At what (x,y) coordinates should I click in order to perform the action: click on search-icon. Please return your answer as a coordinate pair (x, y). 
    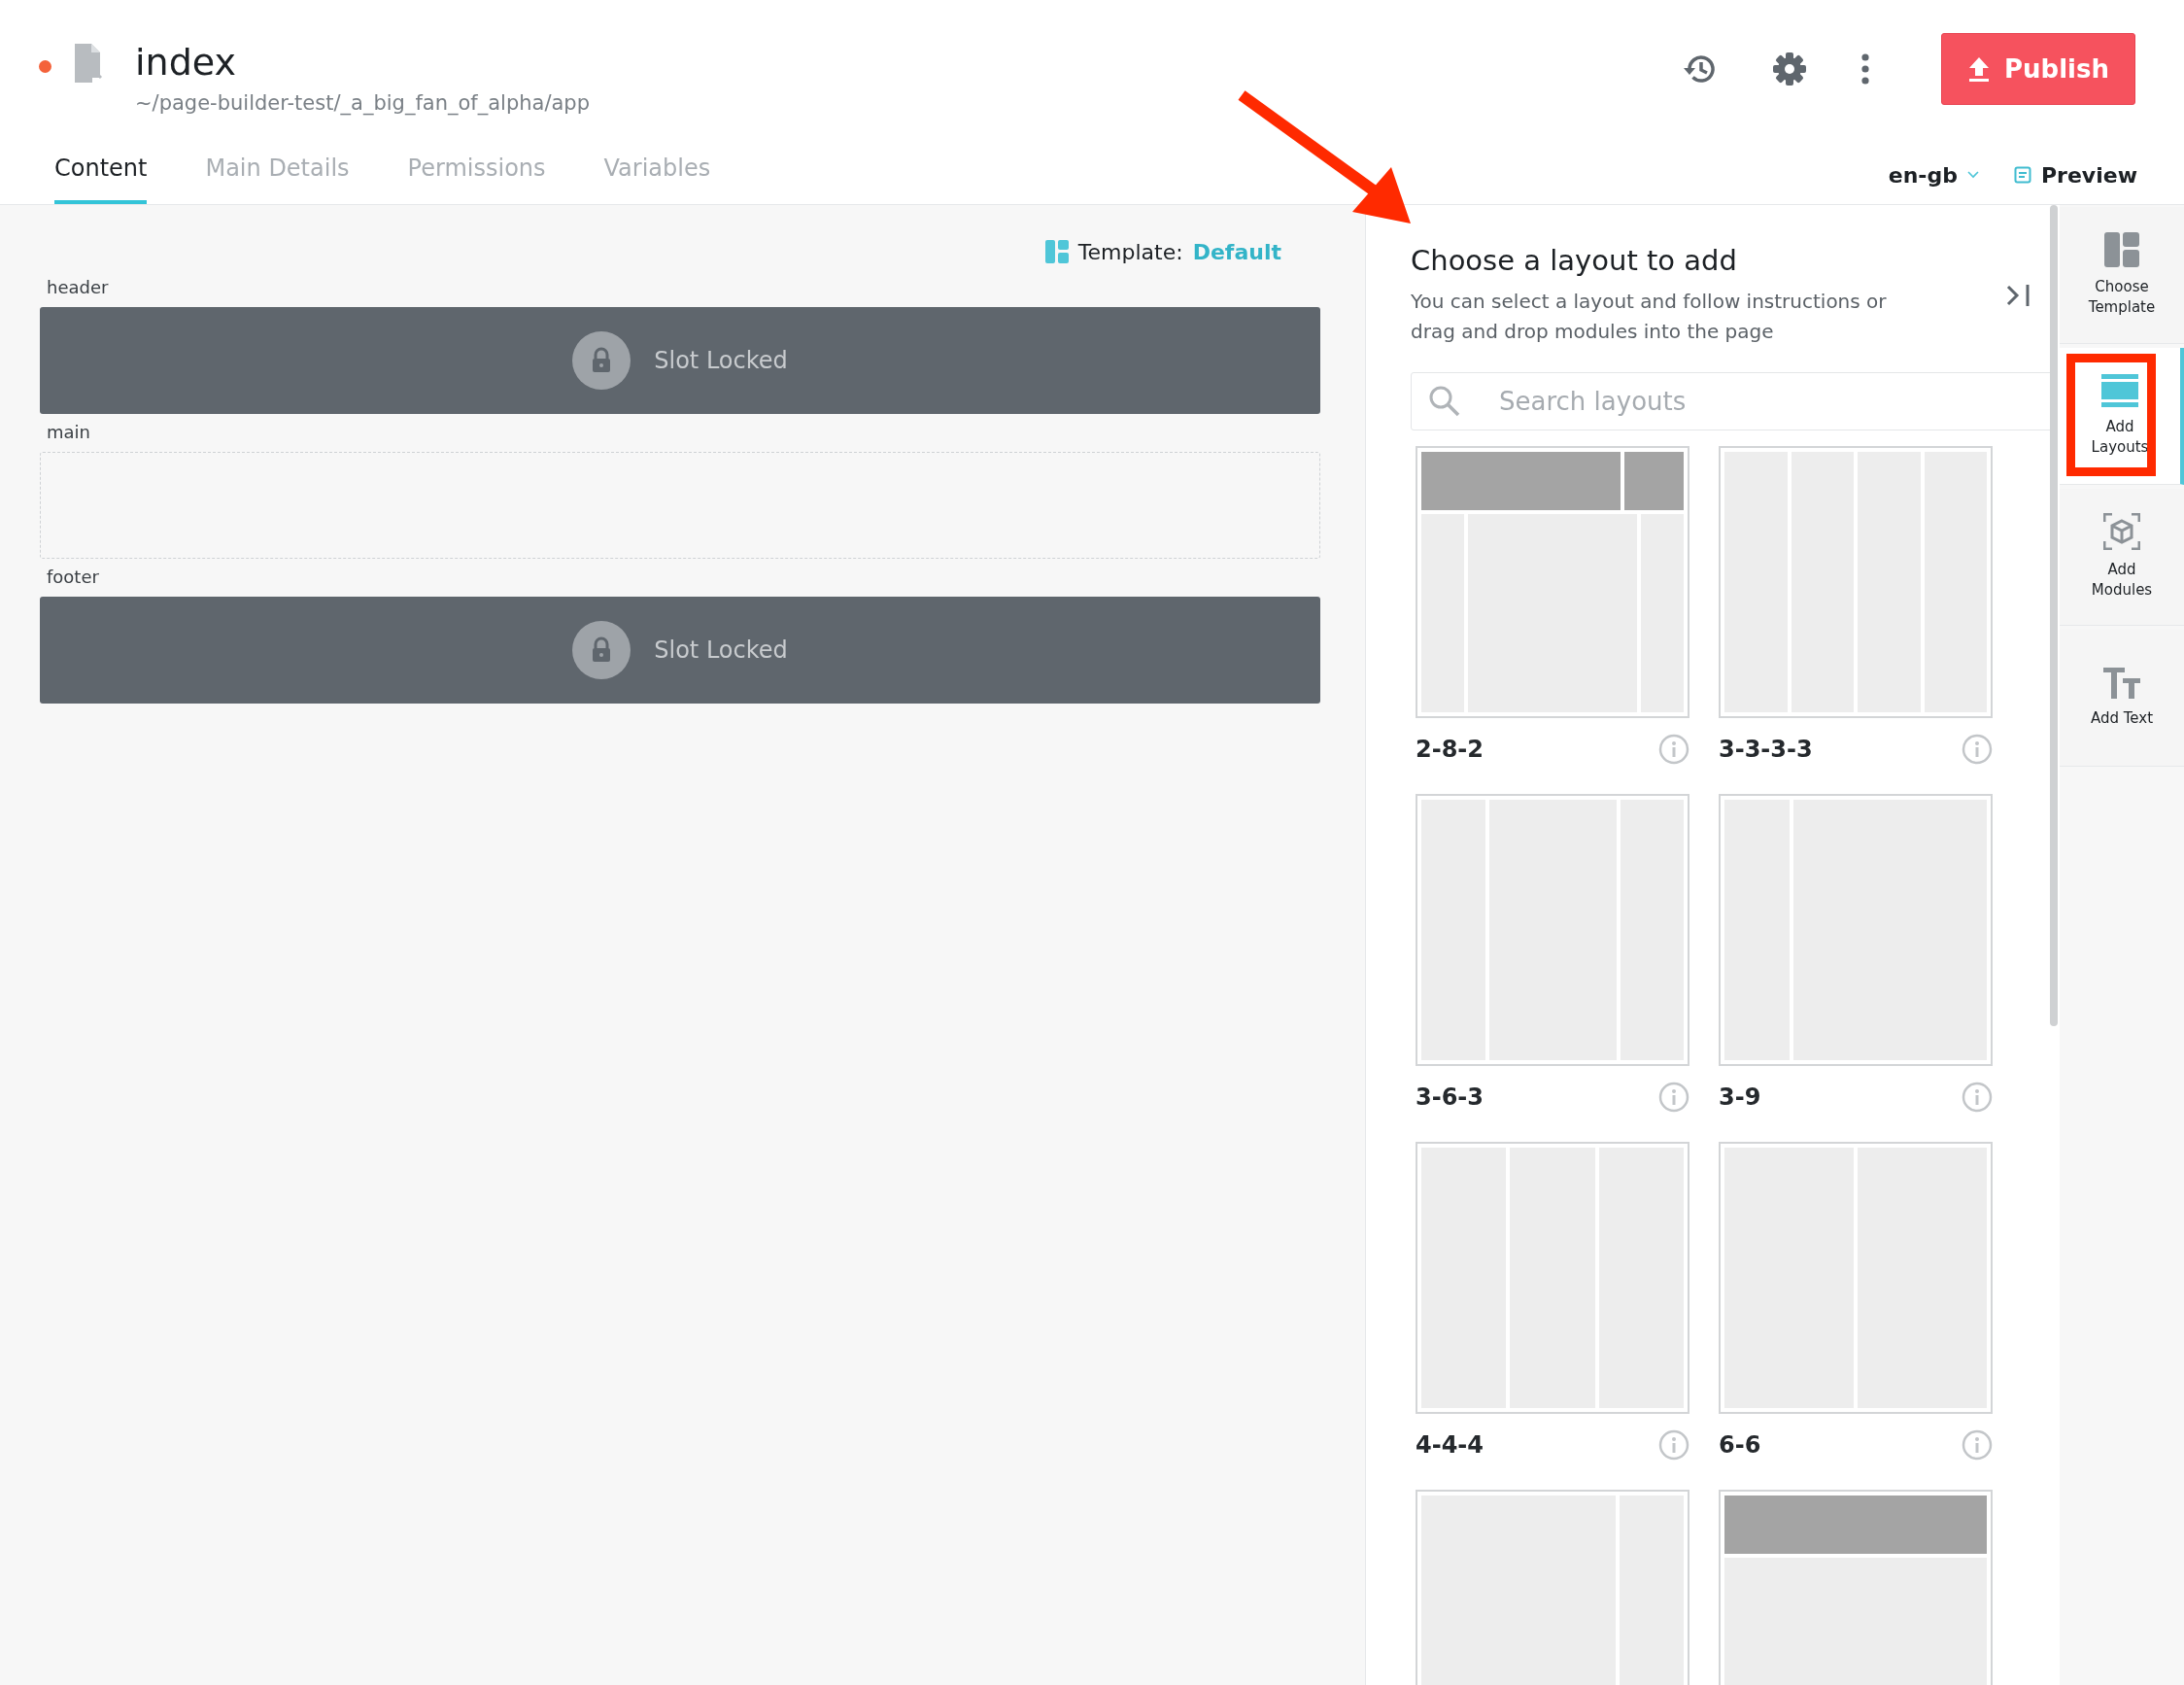
    Looking at the image, I should click on (1444, 402).